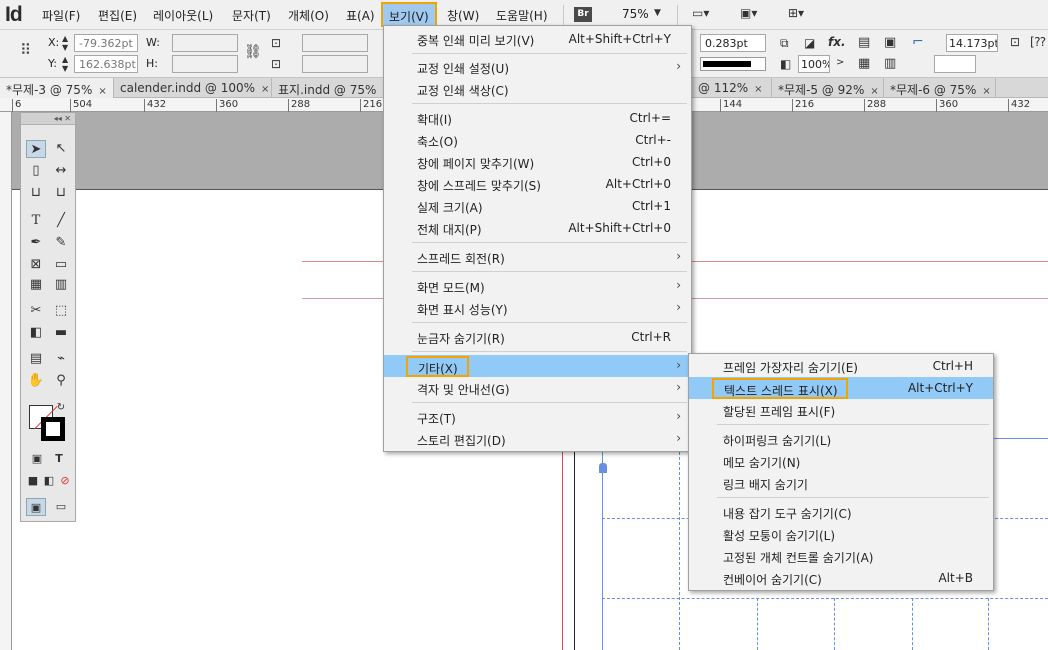 The image size is (1048, 650). What do you see at coordinates (183, 15) in the screenshot?
I see `menu-layout: 레이아웃(L)` at bounding box center [183, 15].